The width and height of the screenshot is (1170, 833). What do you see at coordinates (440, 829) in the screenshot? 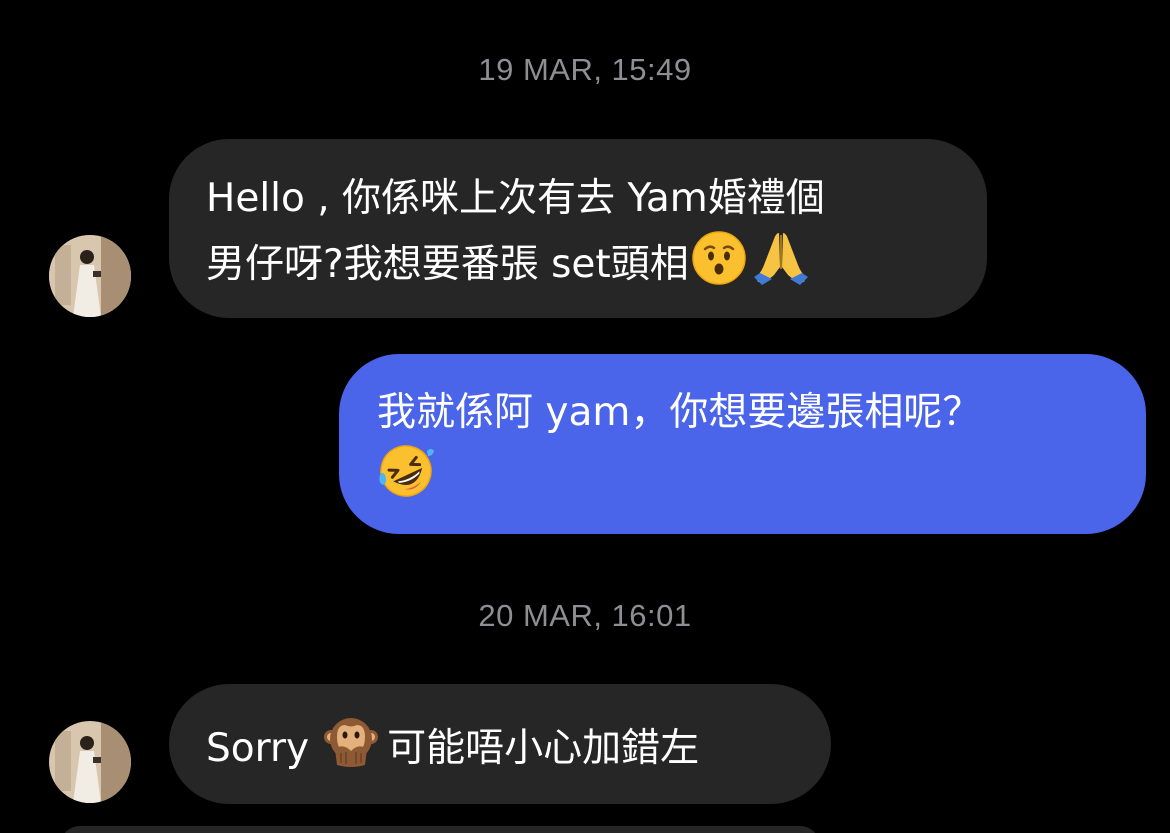
I see `message-bubble-incoming-partial` at bounding box center [440, 829].